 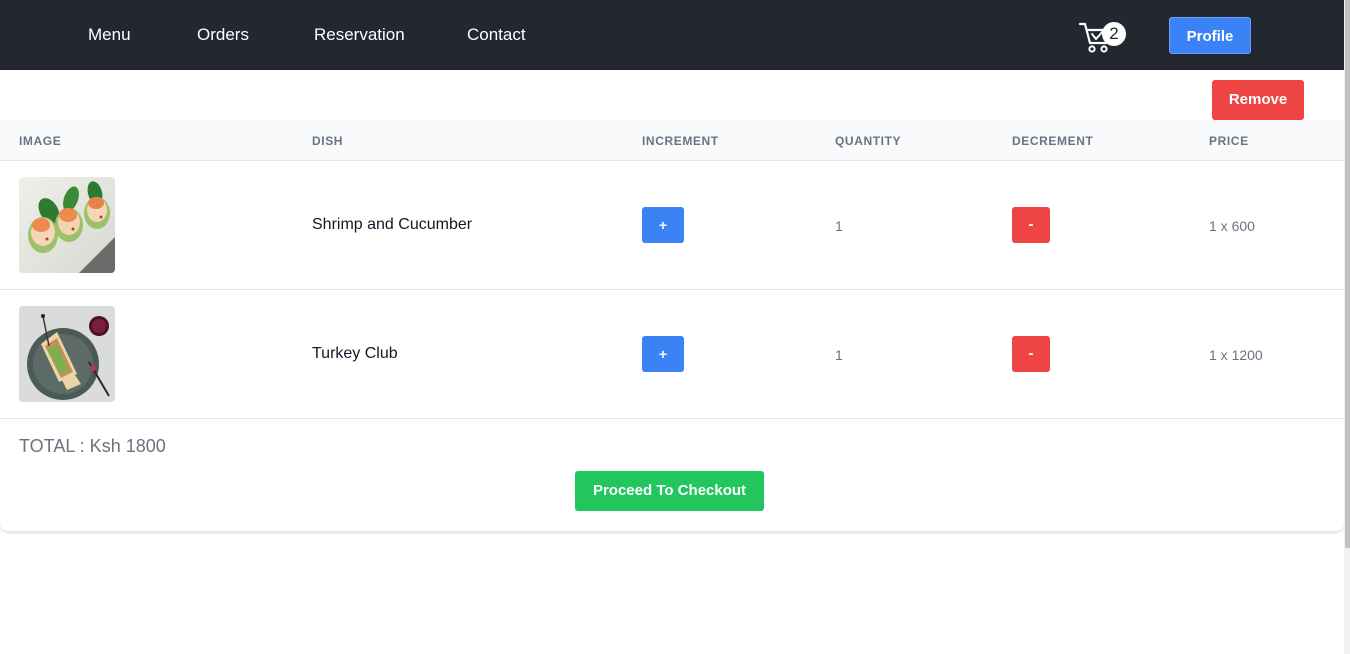 I want to click on cart-count-badge: 2, so click(x=1114, y=34).